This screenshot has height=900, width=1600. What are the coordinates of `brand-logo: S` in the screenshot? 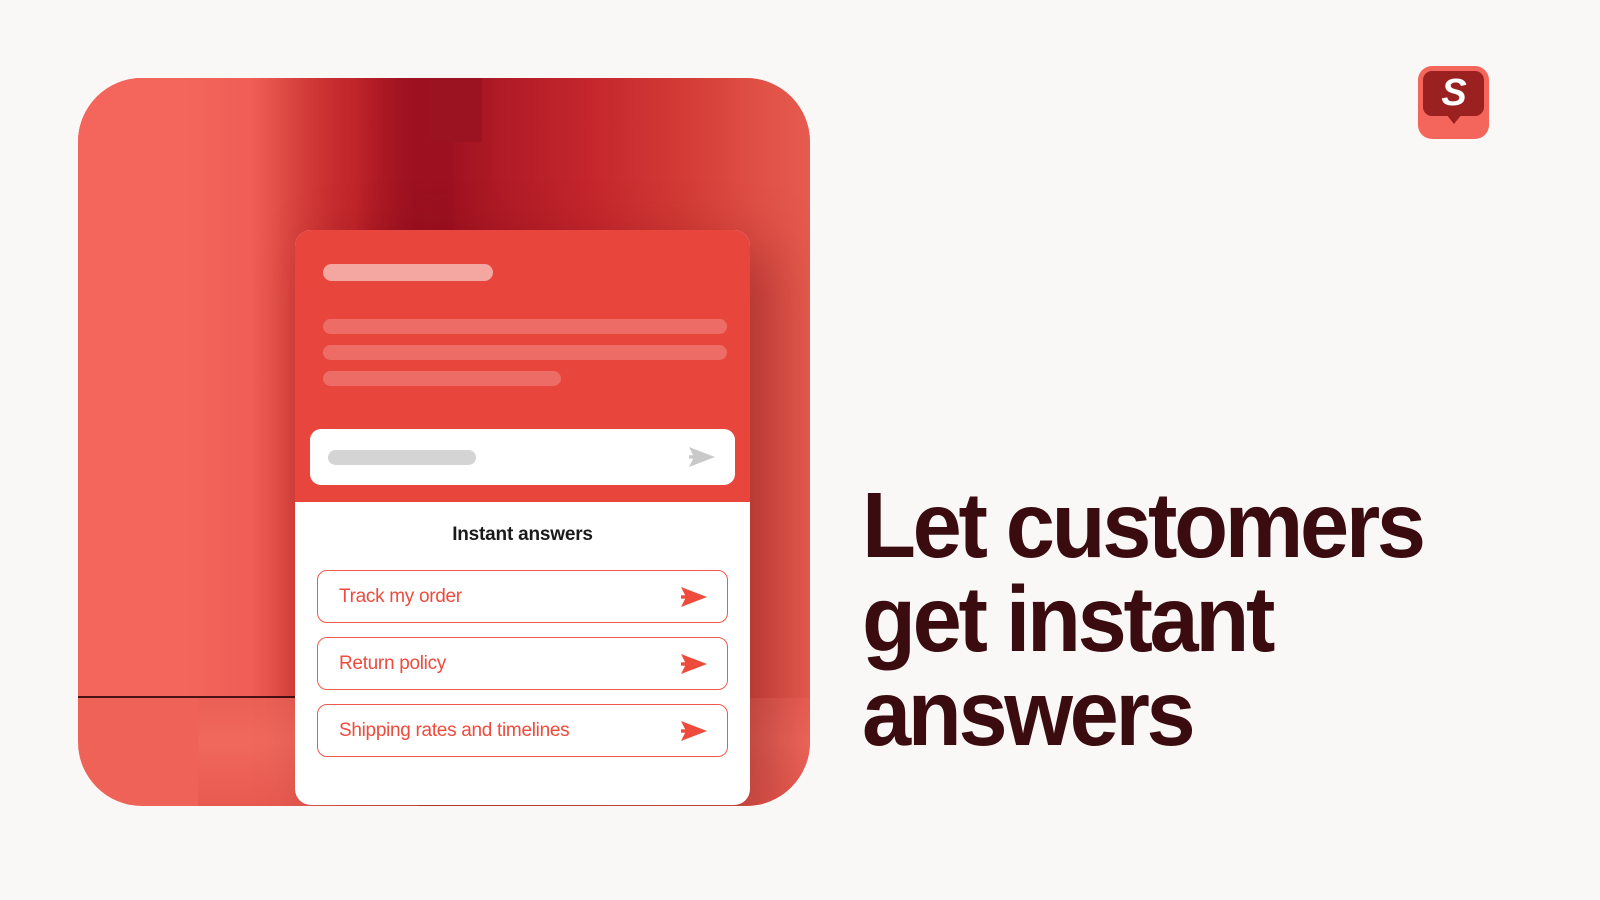 It's located at (1453, 102).